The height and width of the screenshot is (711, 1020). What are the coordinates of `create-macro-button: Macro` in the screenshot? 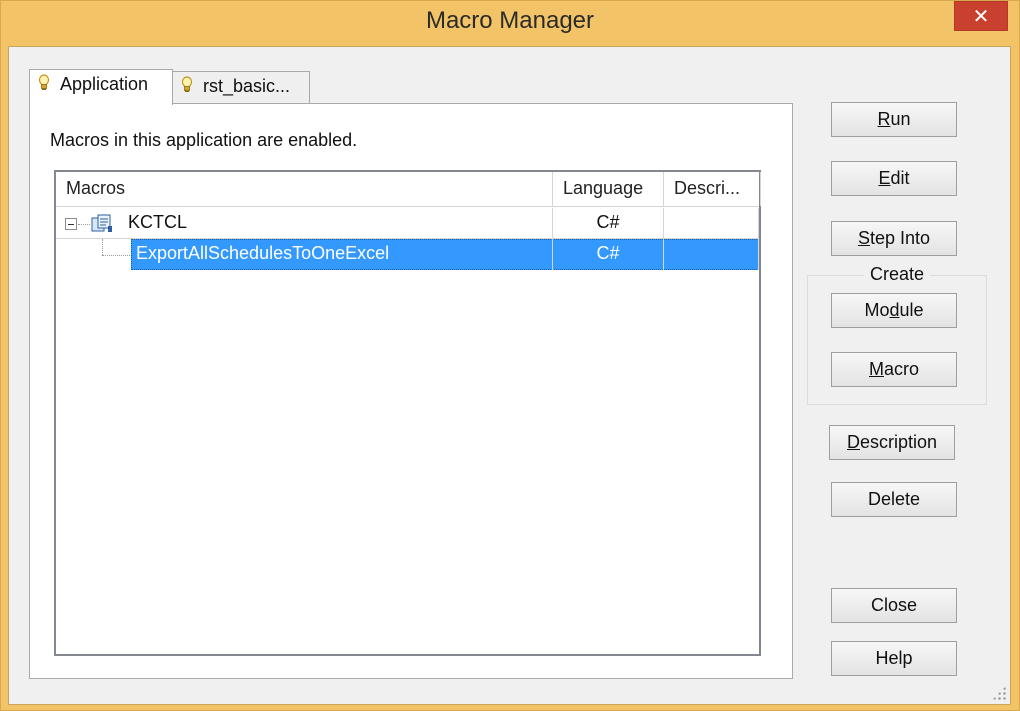 It's located at (894, 369).